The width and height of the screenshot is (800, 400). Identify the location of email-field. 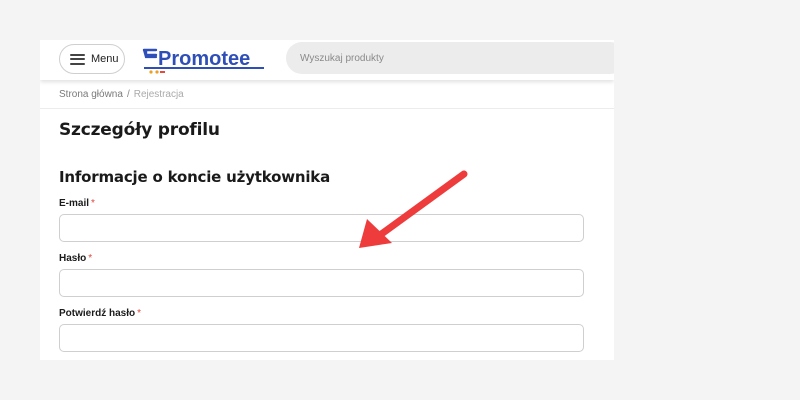
(321, 228).